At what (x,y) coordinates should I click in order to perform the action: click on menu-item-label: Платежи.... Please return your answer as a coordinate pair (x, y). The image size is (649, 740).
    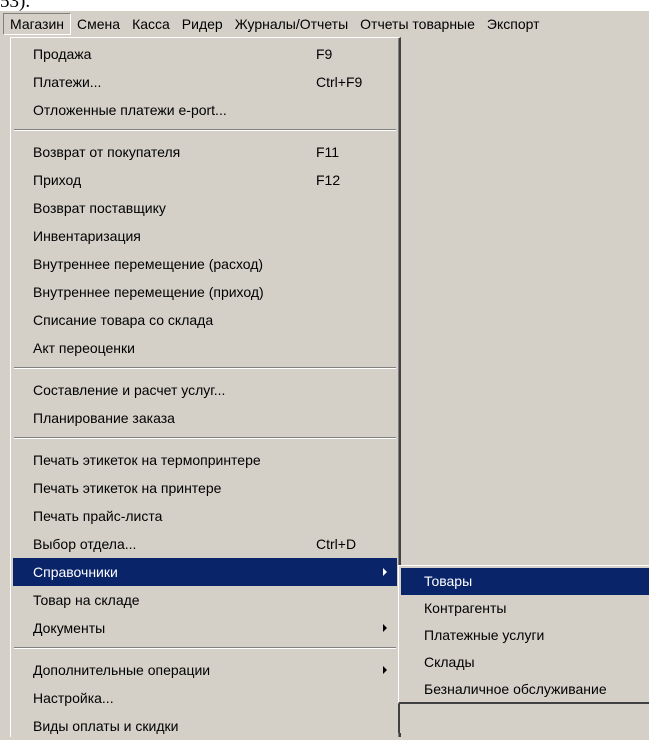
    Looking at the image, I should click on (67, 82).